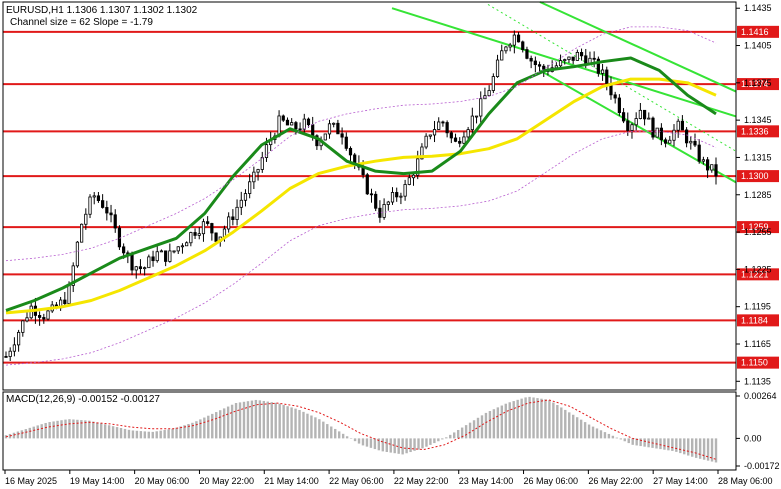  Describe the element at coordinates (758, 195) in the screenshot. I see `price-tick-label: 1.1285` at that location.